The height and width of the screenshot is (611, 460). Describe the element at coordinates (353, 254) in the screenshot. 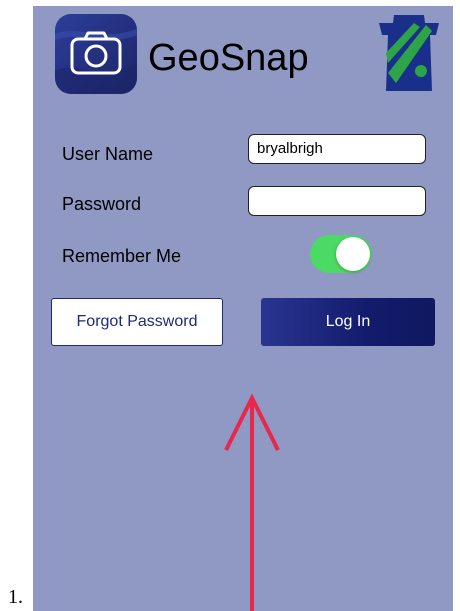

I see `toggle-knob` at that location.